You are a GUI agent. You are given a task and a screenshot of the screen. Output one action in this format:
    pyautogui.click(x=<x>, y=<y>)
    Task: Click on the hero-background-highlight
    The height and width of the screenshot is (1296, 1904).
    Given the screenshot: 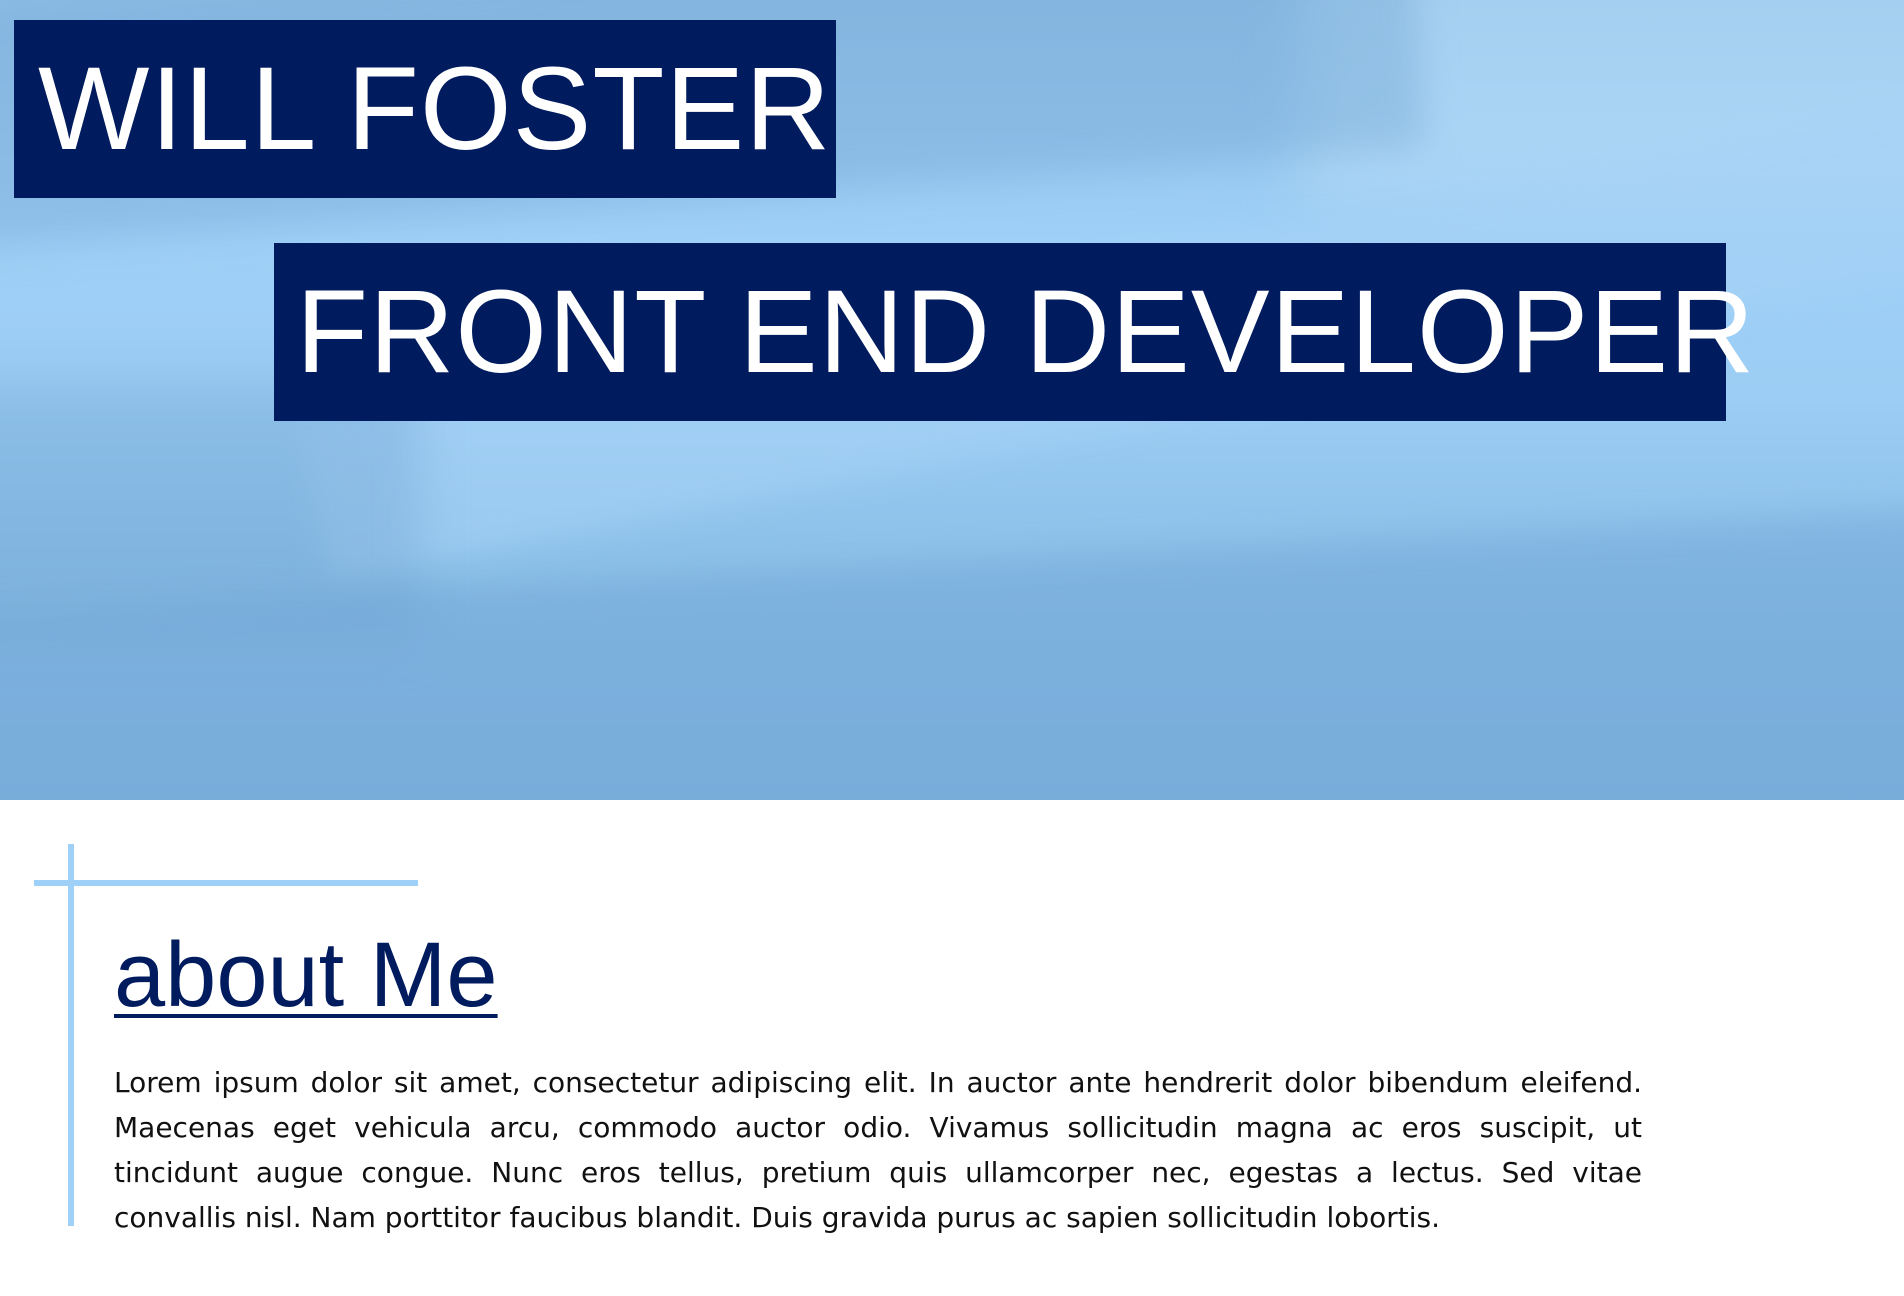 What is the action you would take?
    pyautogui.click(x=1602, y=100)
    